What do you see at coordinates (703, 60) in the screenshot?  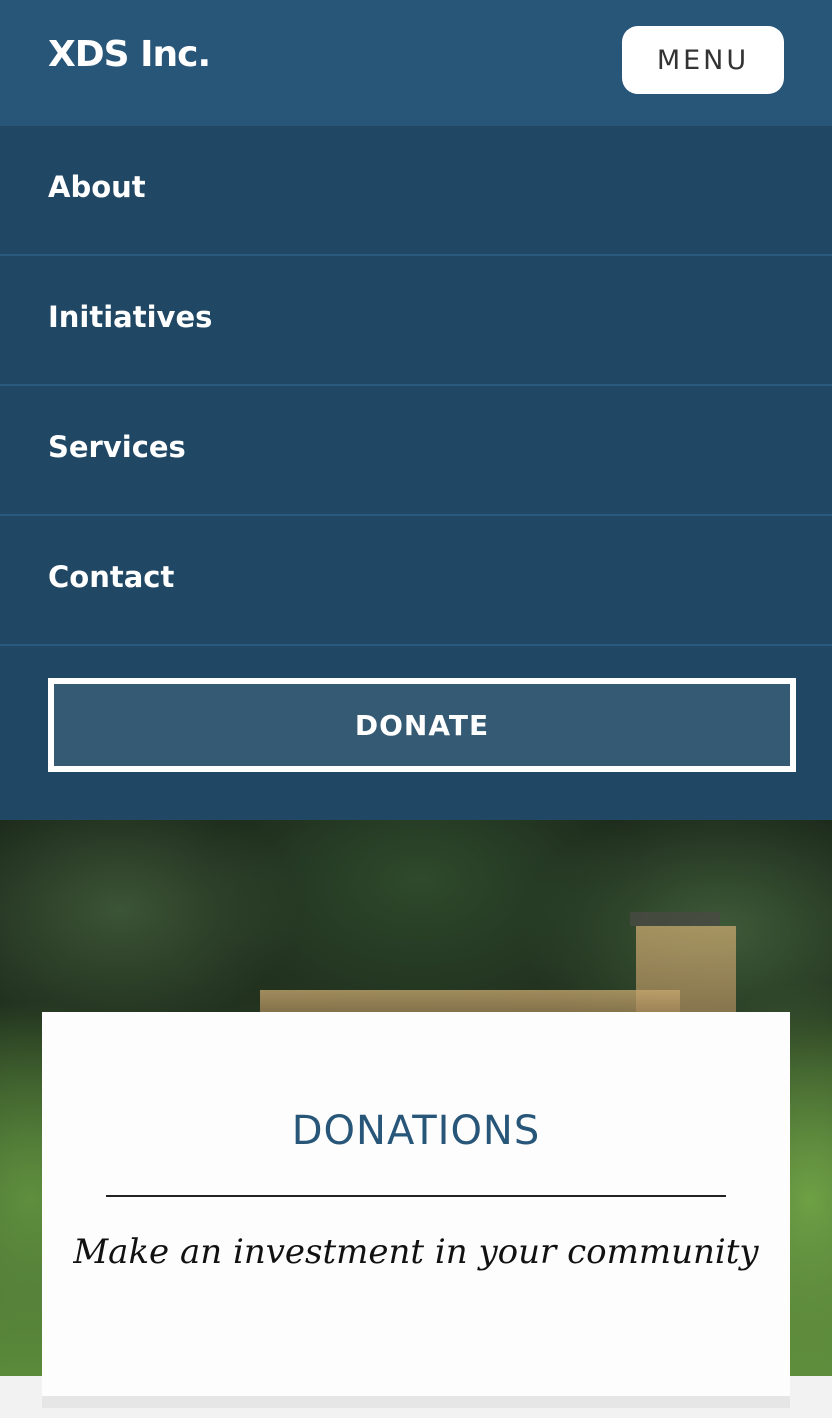 I see `menu-button: MENU` at bounding box center [703, 60].